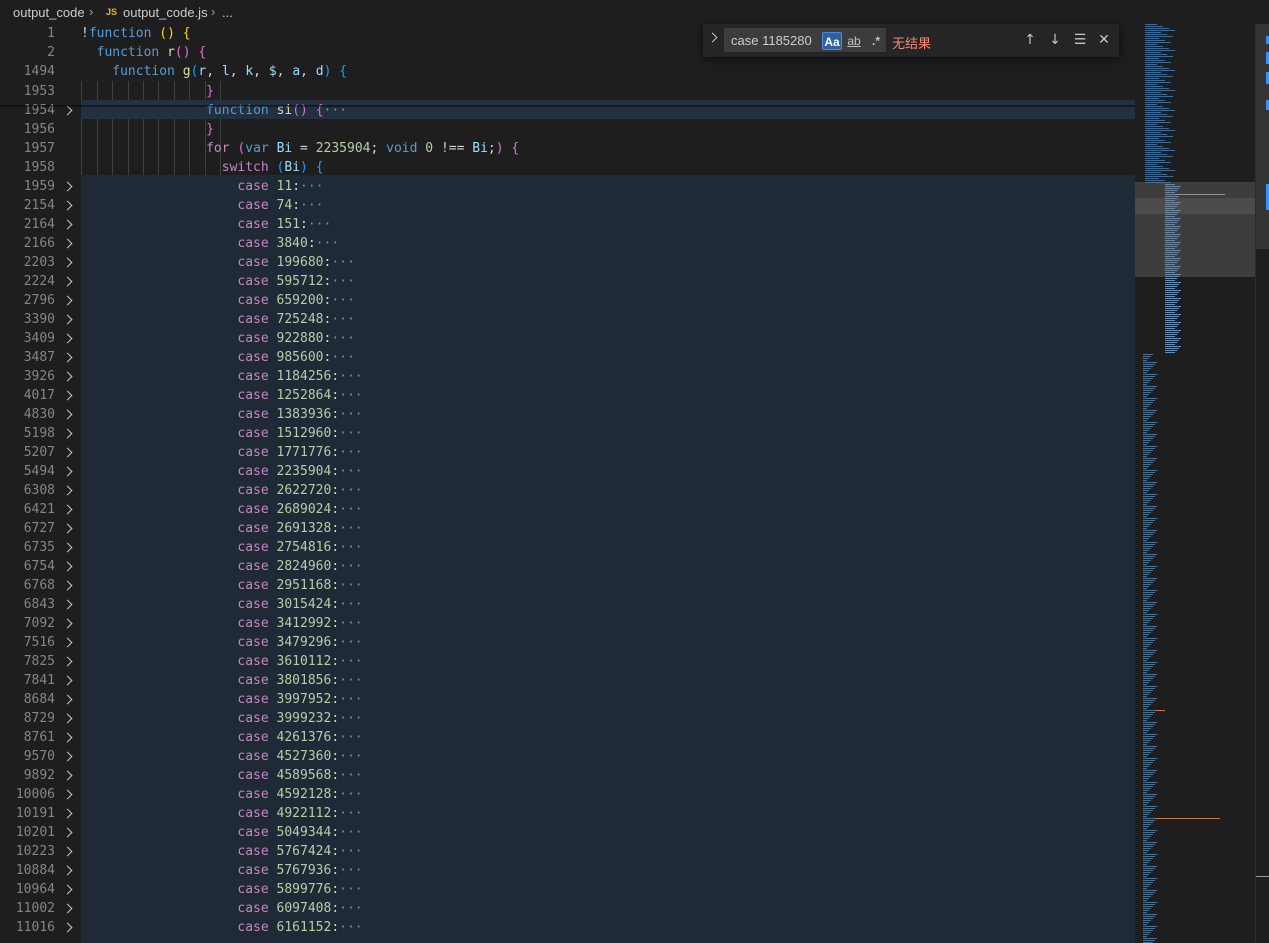 This screenshot has width=1269, height=943. What do you see at coordinates (776, 40) in the screenshot?
I see `find-input` at bounding box center [776, 40].